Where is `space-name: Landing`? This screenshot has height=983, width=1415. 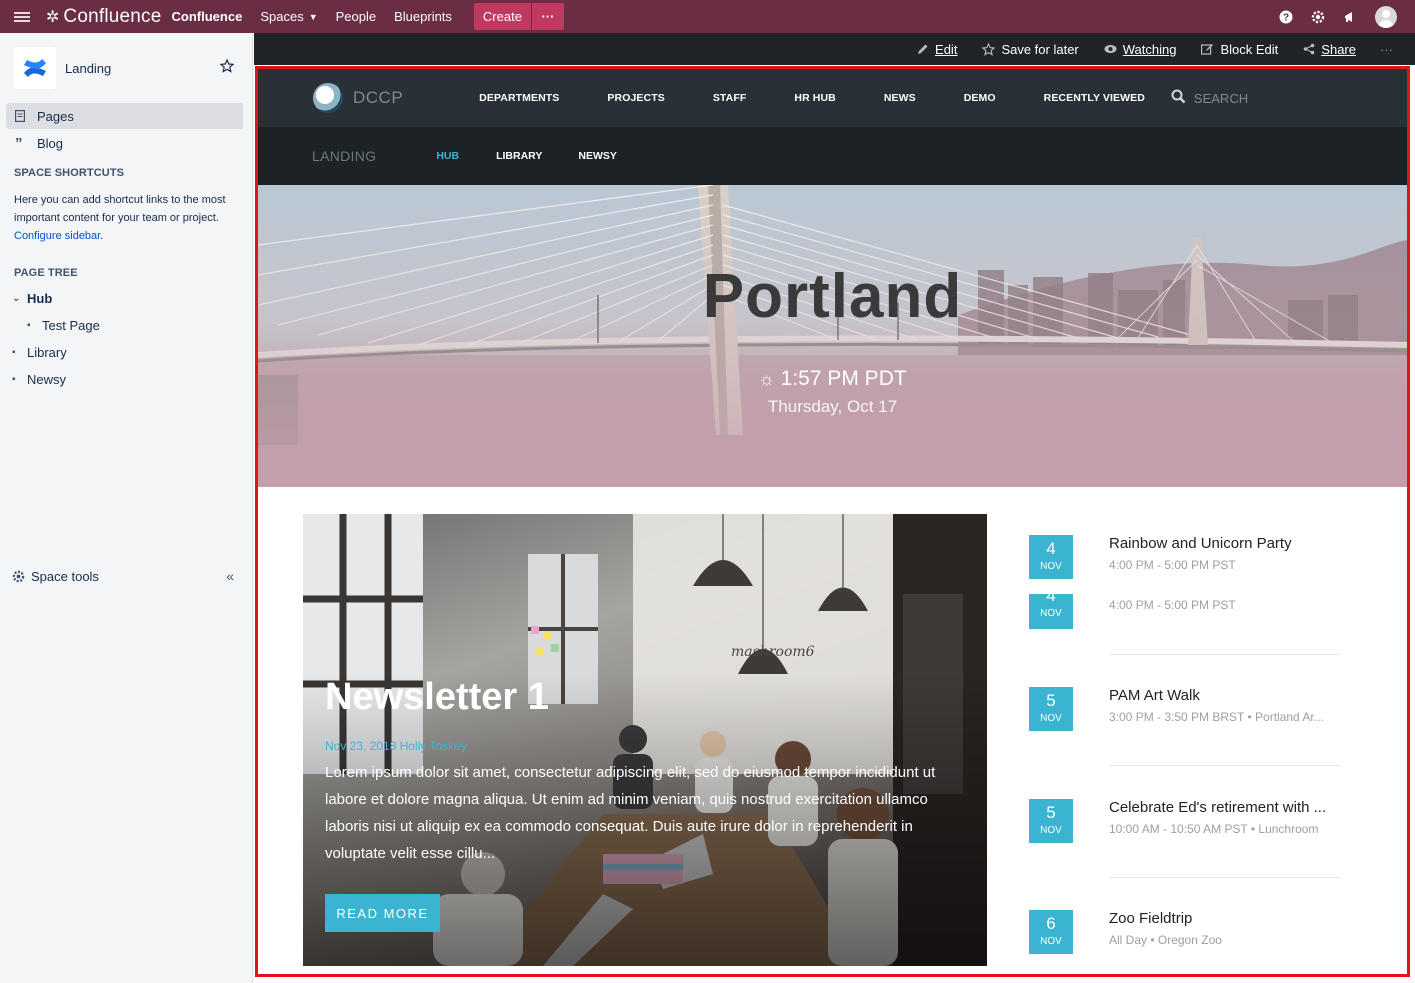 space-name: Landing is located at coordinates (88, 68).